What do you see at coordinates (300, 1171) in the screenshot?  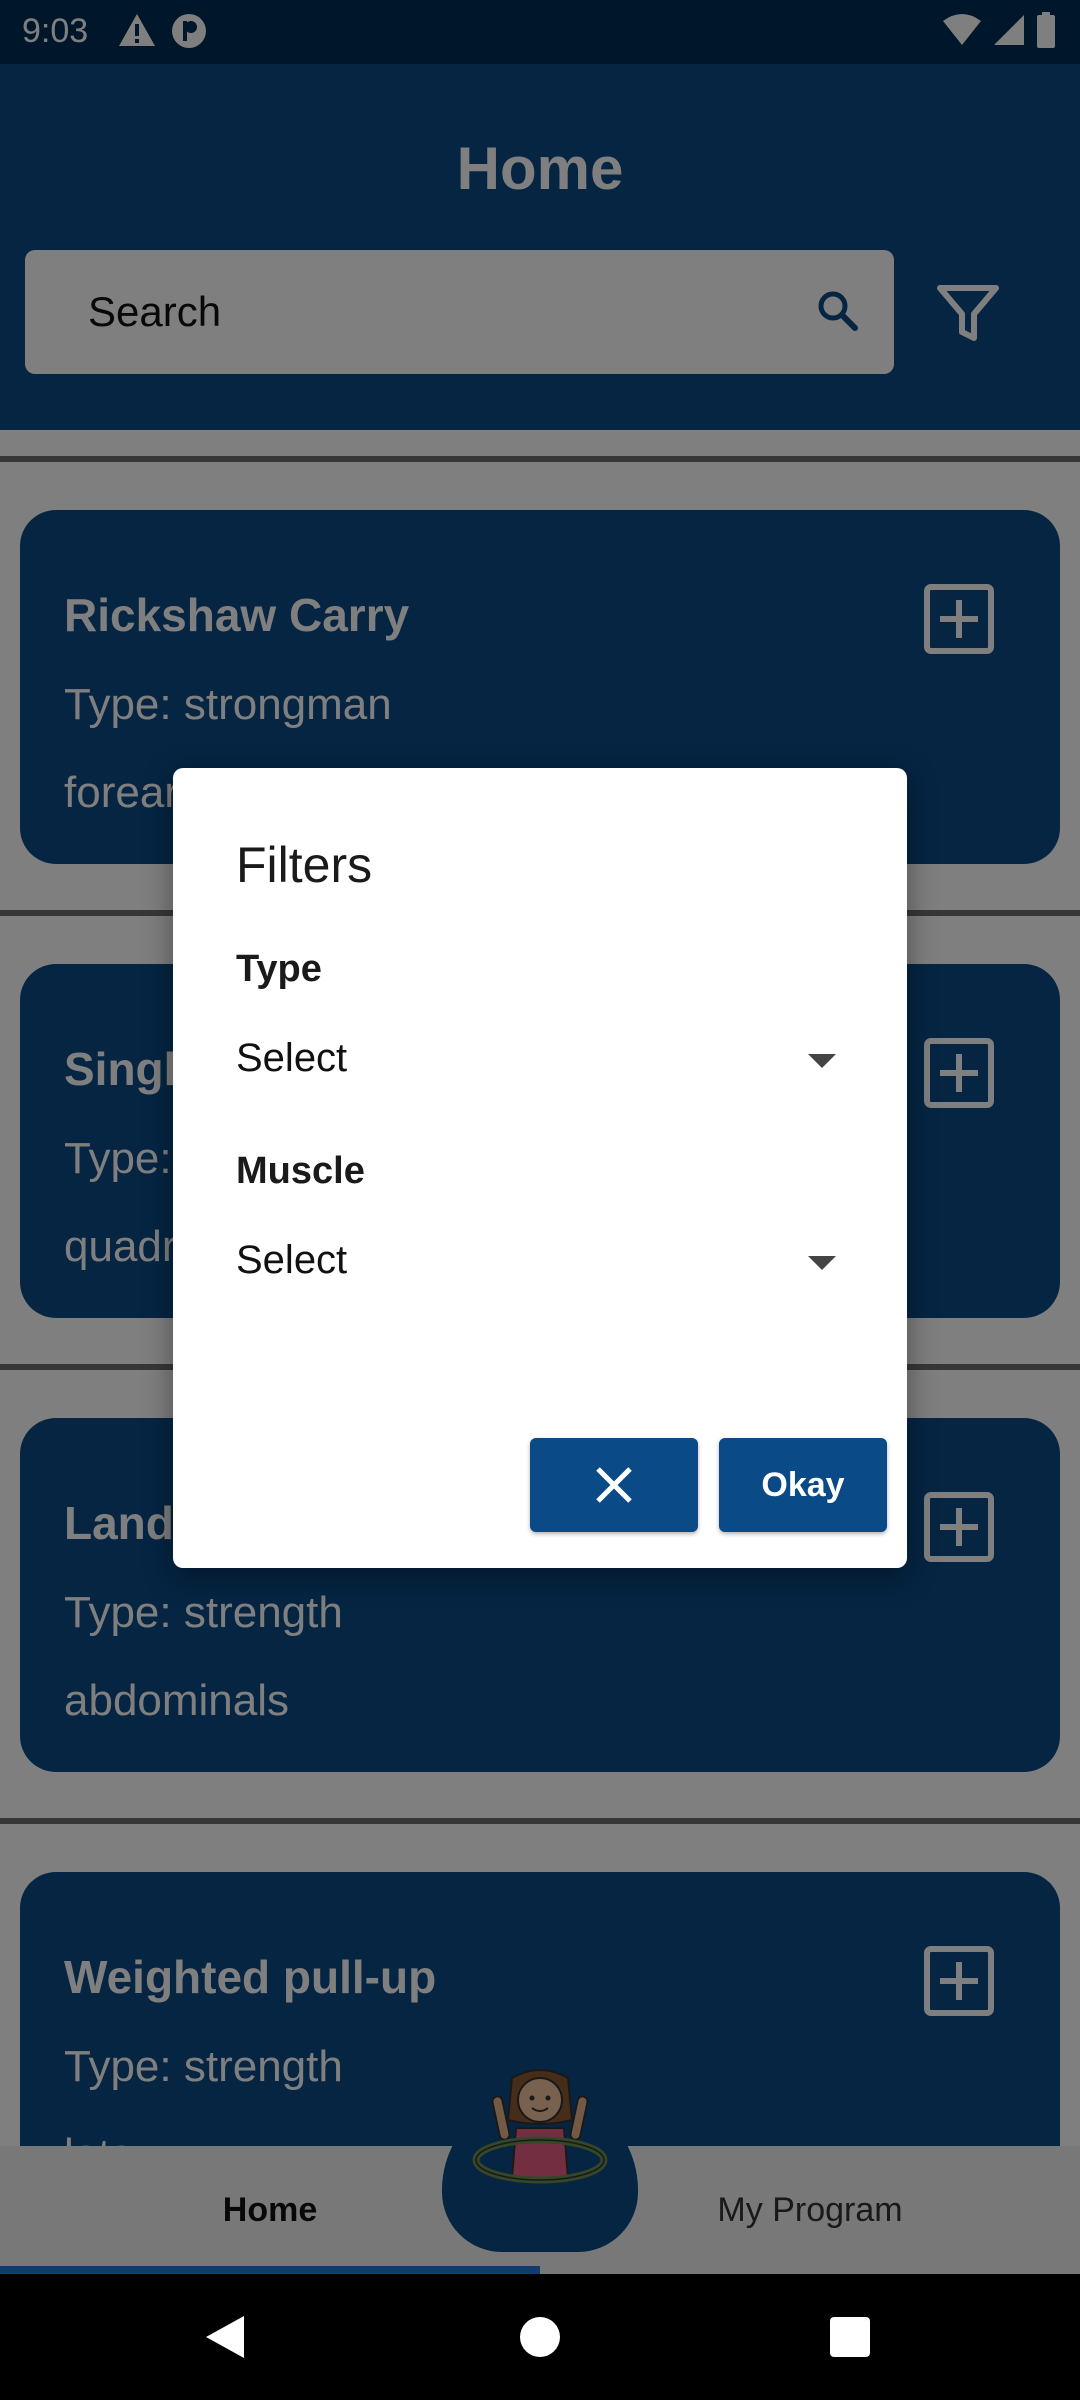 I see `muscle-label: Muscle` at bounding box center [300, 1171].